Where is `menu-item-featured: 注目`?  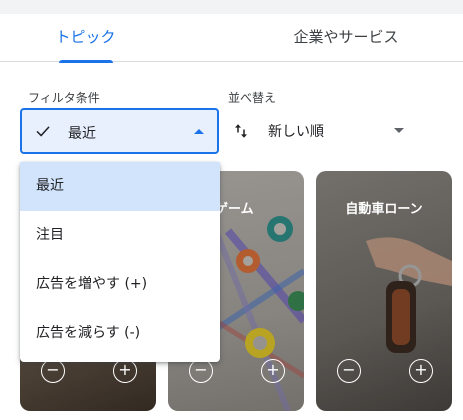 menu-item-featured: 注目 is located at coordinates (120, 235).